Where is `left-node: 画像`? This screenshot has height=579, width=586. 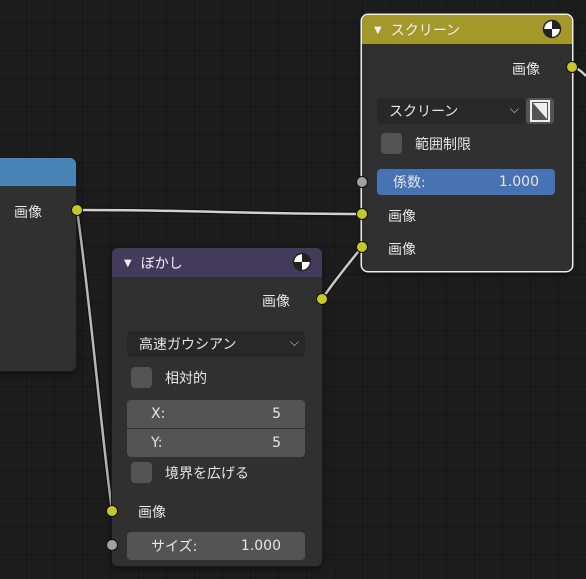 left-node: 画像 is located at coordinates (38, 264).